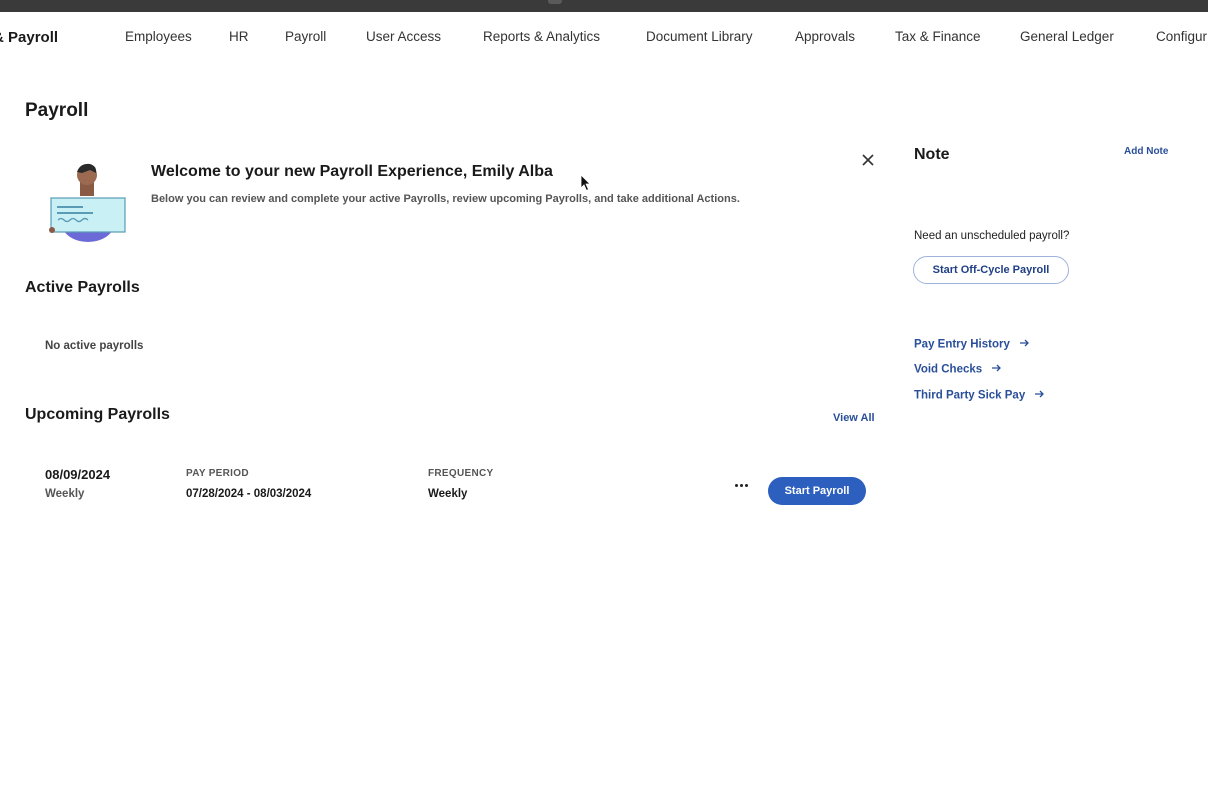  What do you see at coordinates (1181, 36) in the screenshot?
I see `nav-configuration: Configur` at bounding box center [1181, 36].